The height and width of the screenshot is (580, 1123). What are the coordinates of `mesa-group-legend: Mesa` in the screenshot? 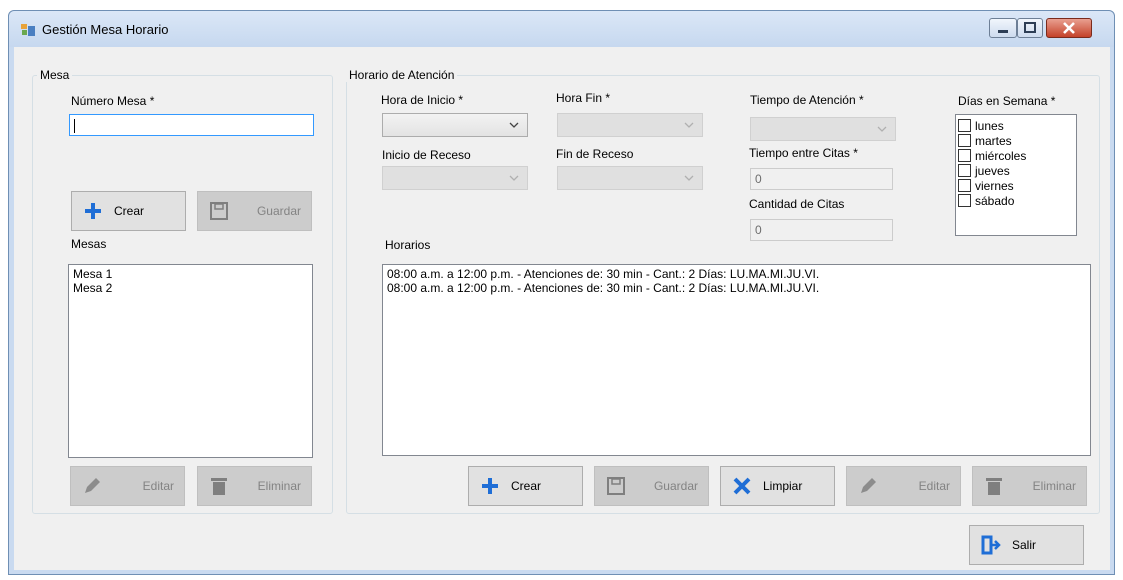 It's located at (55, 75).